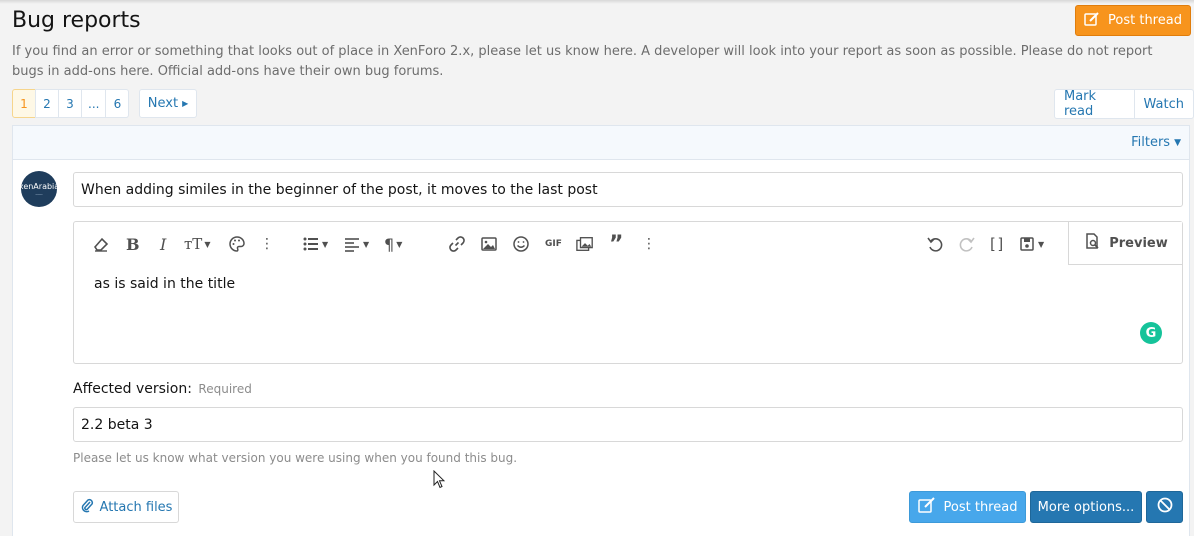  I want to click on cancel-button, so click(1164, 507).